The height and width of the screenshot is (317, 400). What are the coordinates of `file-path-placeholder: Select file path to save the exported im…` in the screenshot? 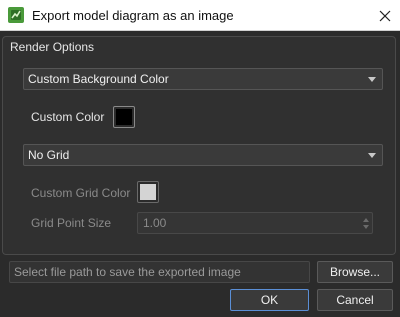 It's located at (127, 272).